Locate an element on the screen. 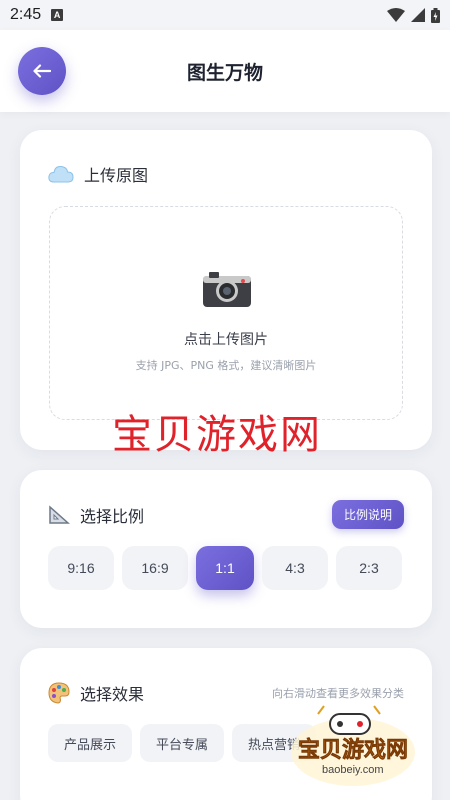 The image size is (450, 800). upload-title-text: 上传原图 is located at coordinates (116, 175).